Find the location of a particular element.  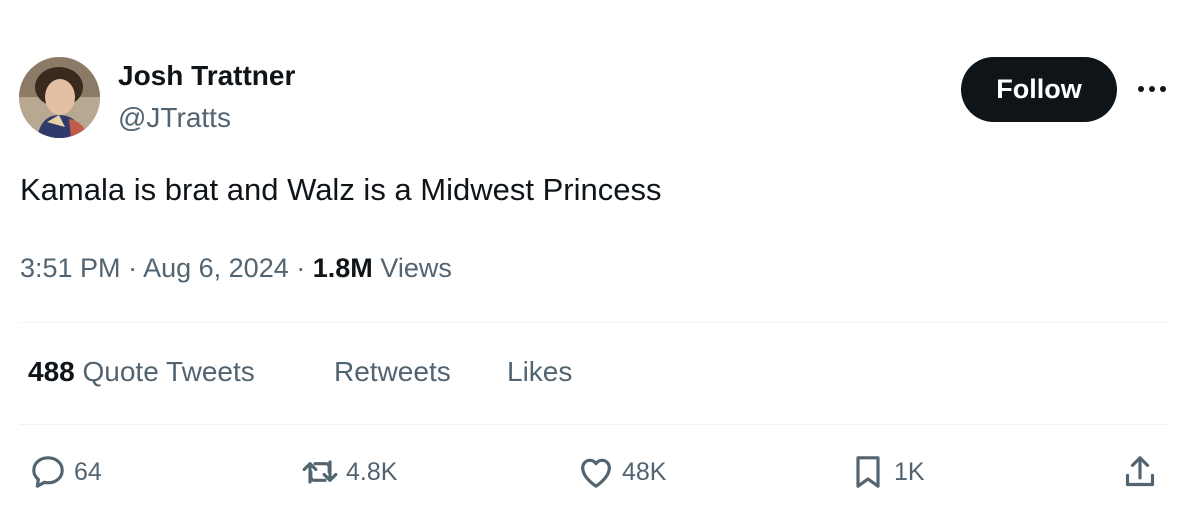

share-icon is located at coordinates (1140, 472).